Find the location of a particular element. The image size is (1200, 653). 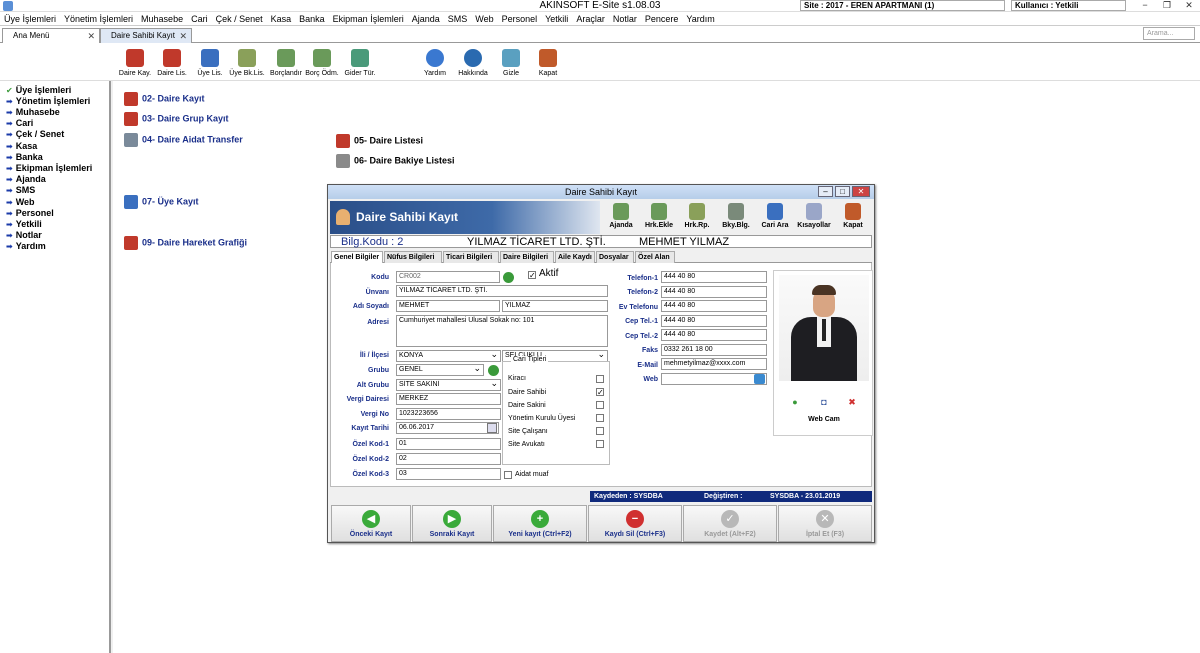

maximize-icon: ❐ is located at coordinates (1167, 5).